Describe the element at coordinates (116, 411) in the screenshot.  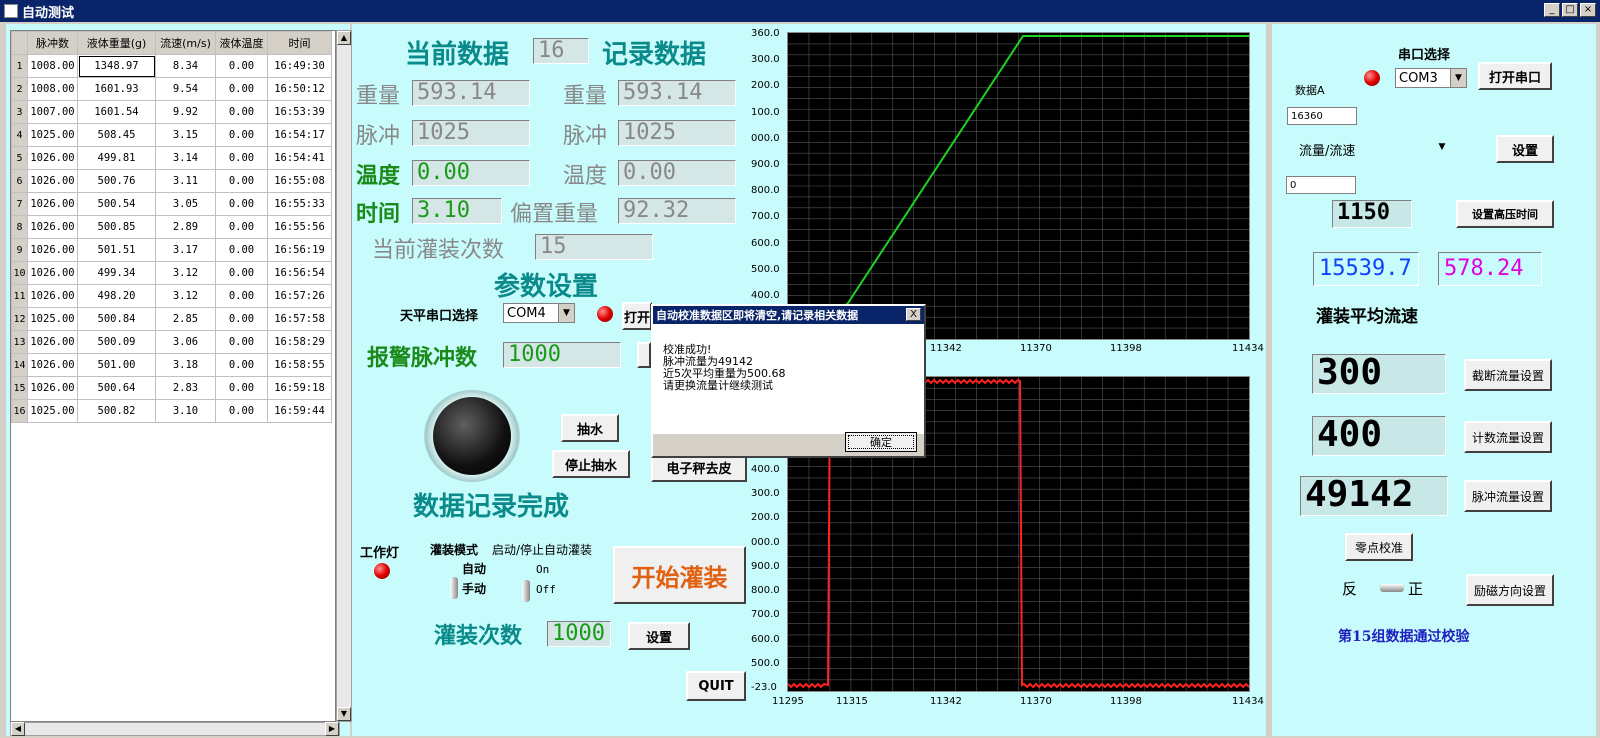
I see `table-cell: 500.82` at that location.